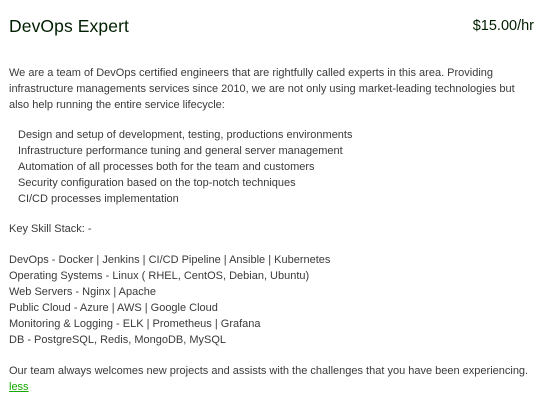  Describe the element at coordinates (69, 25) in the screenshot. I see `profile-title: DevOps Expert` at that location.